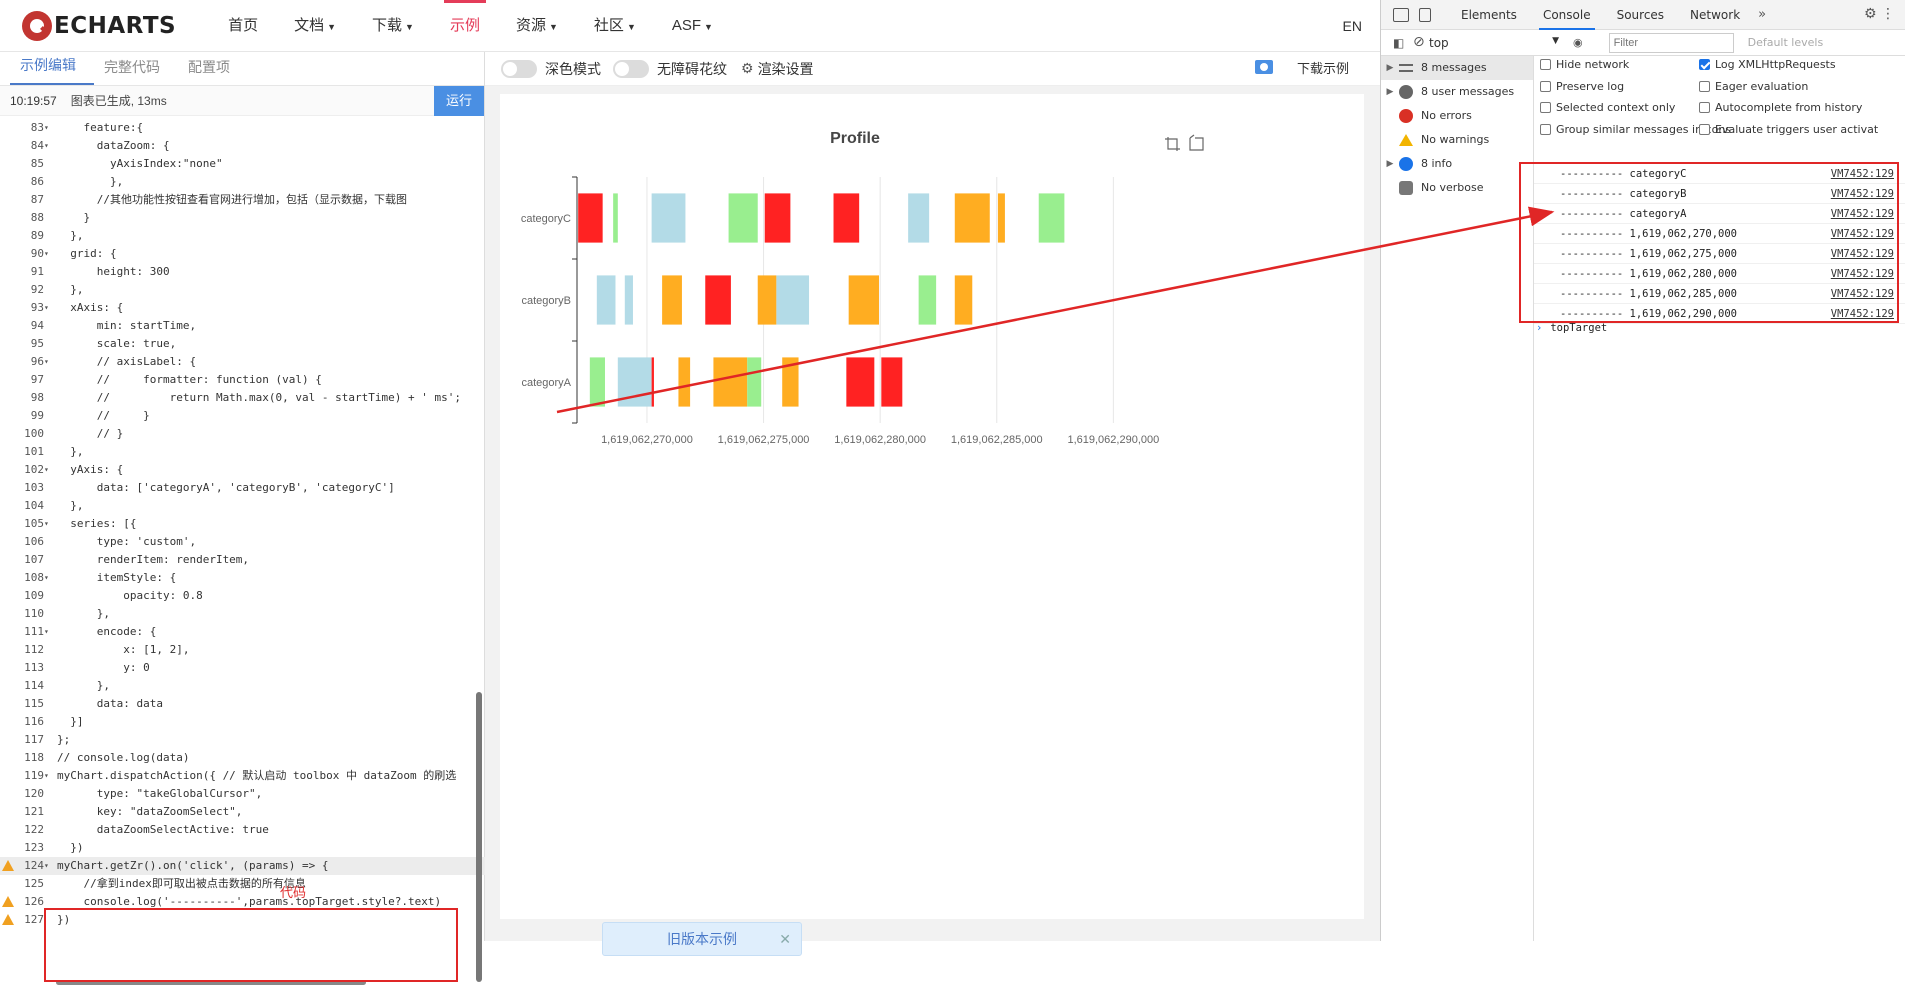 Image resolution: width=1905 pixels, height=985 pixels. What do you see at coordinates (1390, 68) in the screenshot?
I see `expand-arrow-icon: ▶` at bounding box center [1390, 68].